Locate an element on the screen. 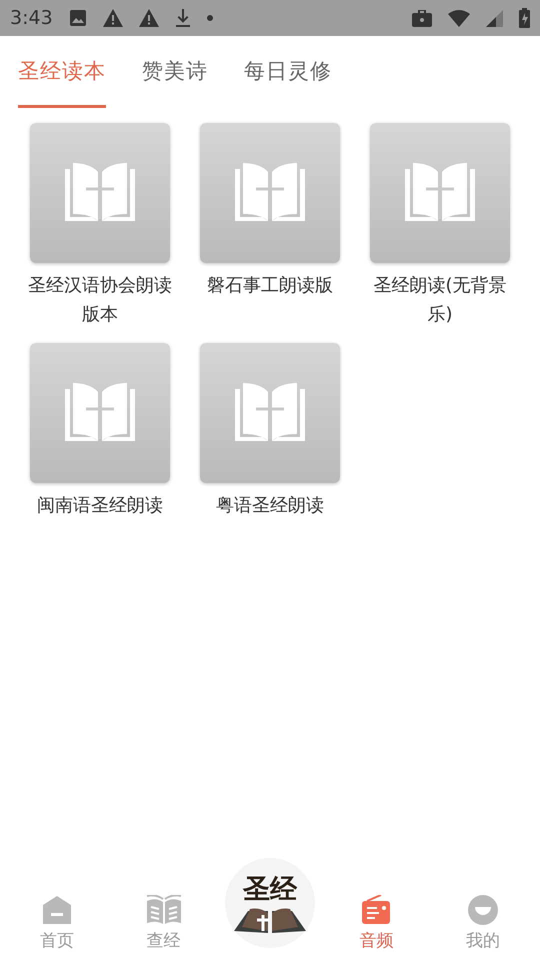  download-icon is located at coordinates (182, 18).